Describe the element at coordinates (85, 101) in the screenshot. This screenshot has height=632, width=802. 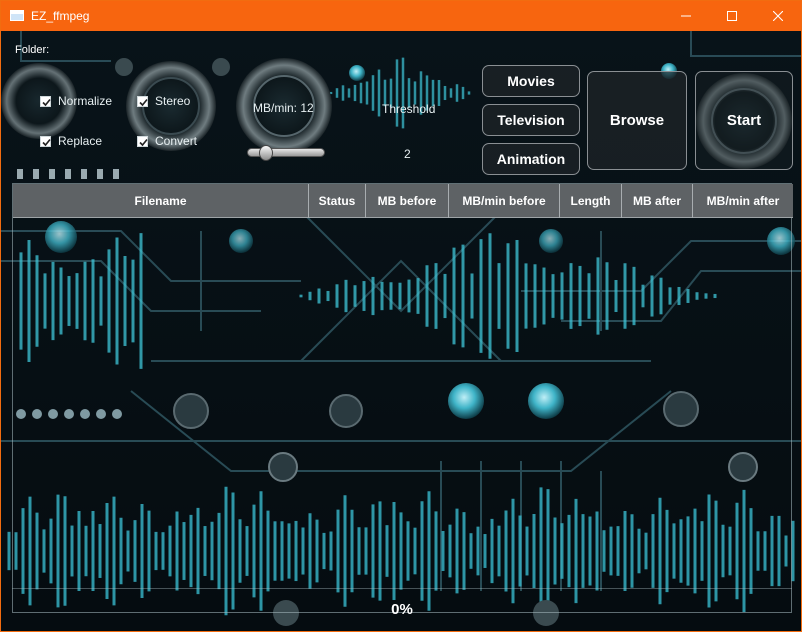
I see `normalize-label: Normalize` at that location.